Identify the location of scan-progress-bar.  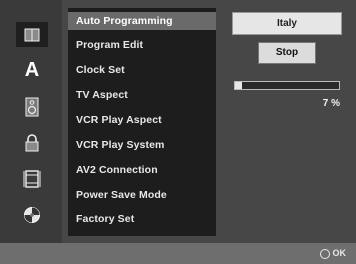
(287, 85).